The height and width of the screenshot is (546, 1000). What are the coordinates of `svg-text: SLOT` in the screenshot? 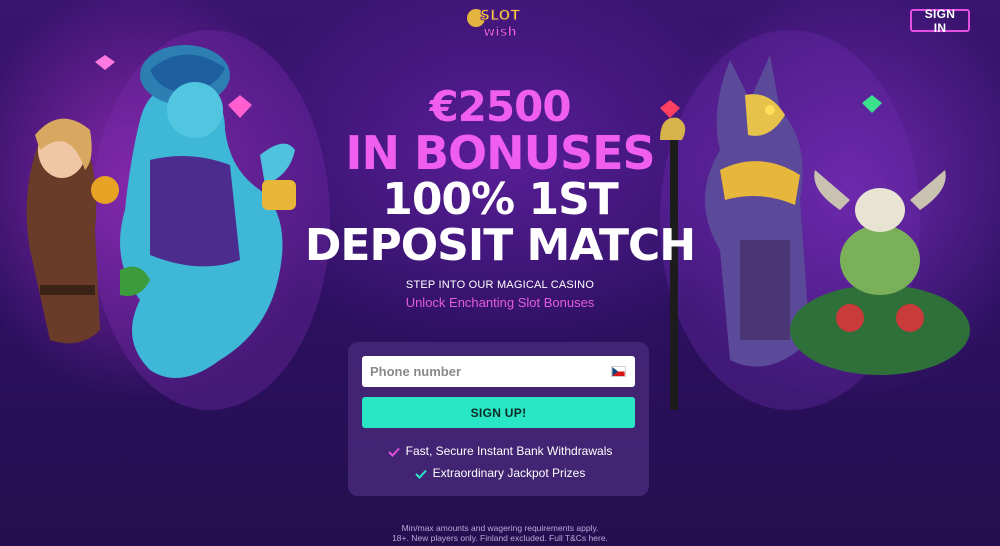 It's located at (500, 16).